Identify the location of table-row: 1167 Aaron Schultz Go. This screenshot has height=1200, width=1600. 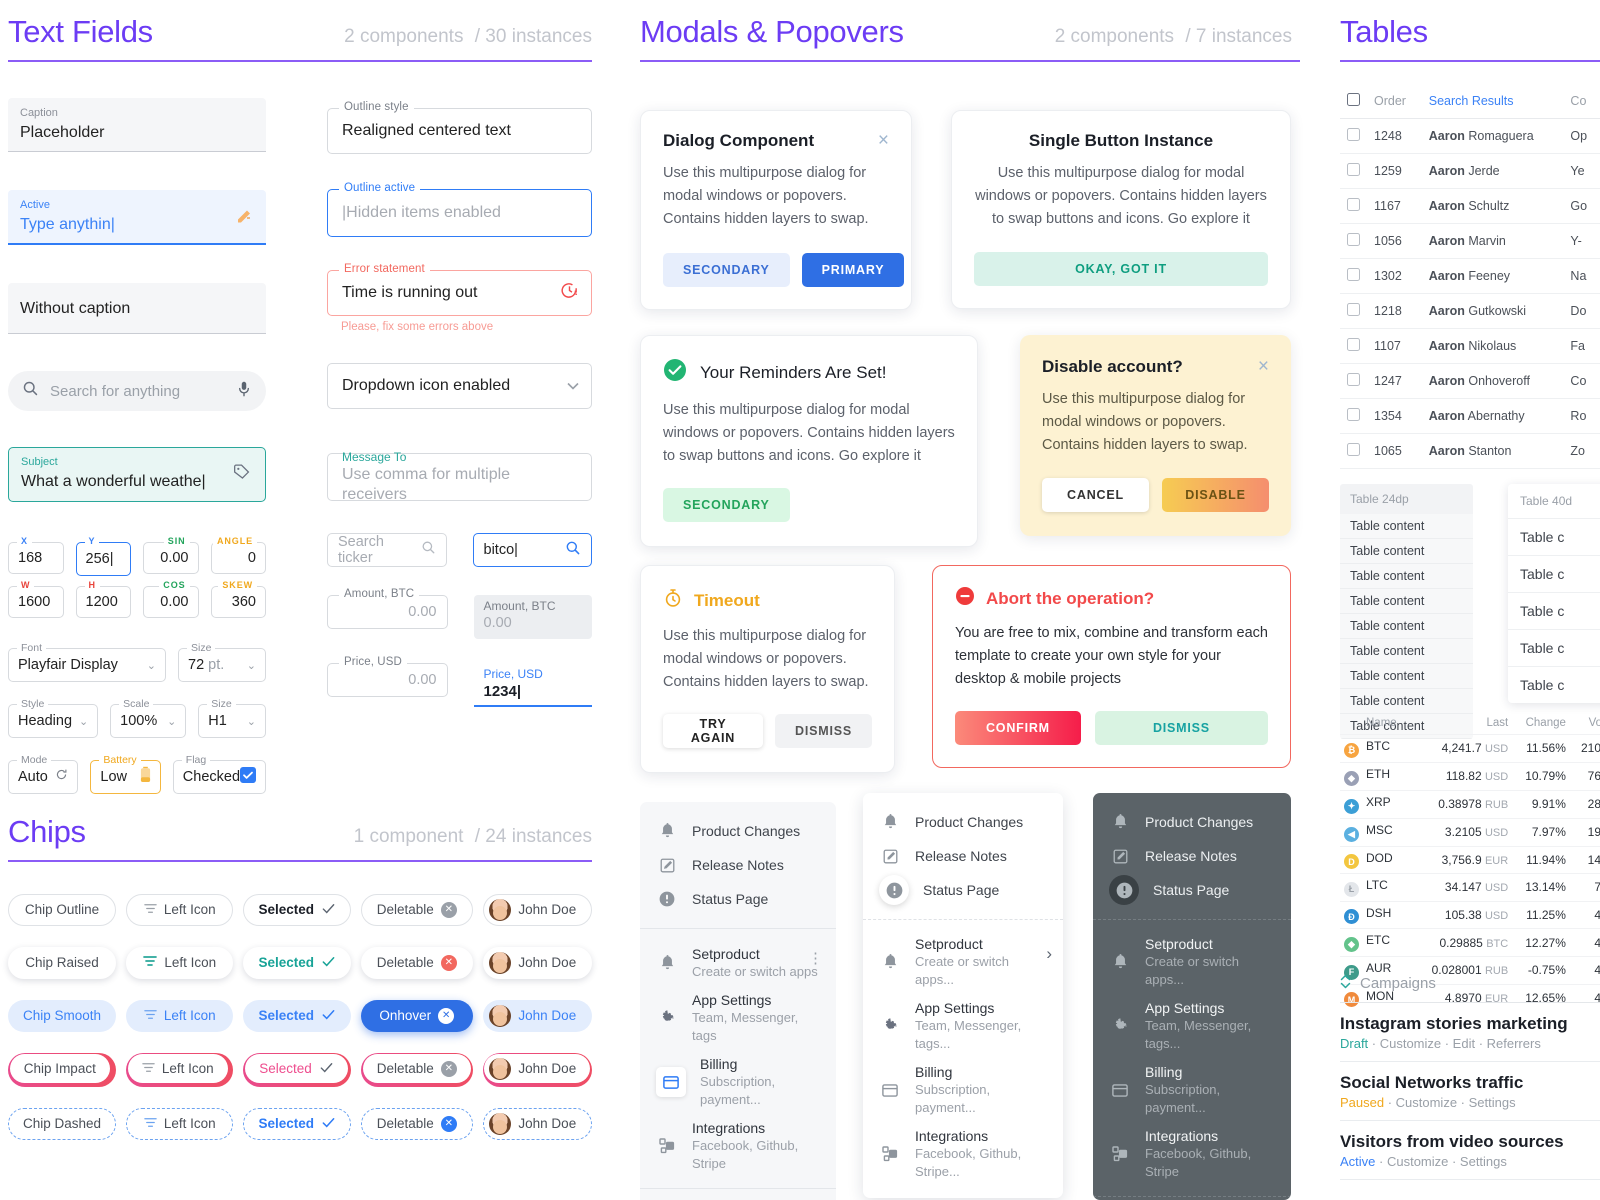
(1470, 206).